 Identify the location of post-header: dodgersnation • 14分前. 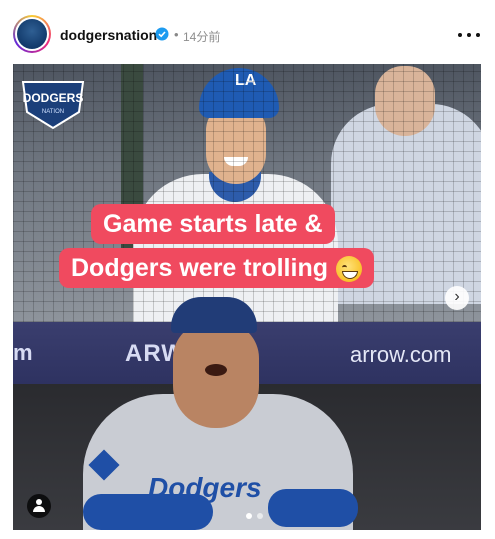
(247, 31).